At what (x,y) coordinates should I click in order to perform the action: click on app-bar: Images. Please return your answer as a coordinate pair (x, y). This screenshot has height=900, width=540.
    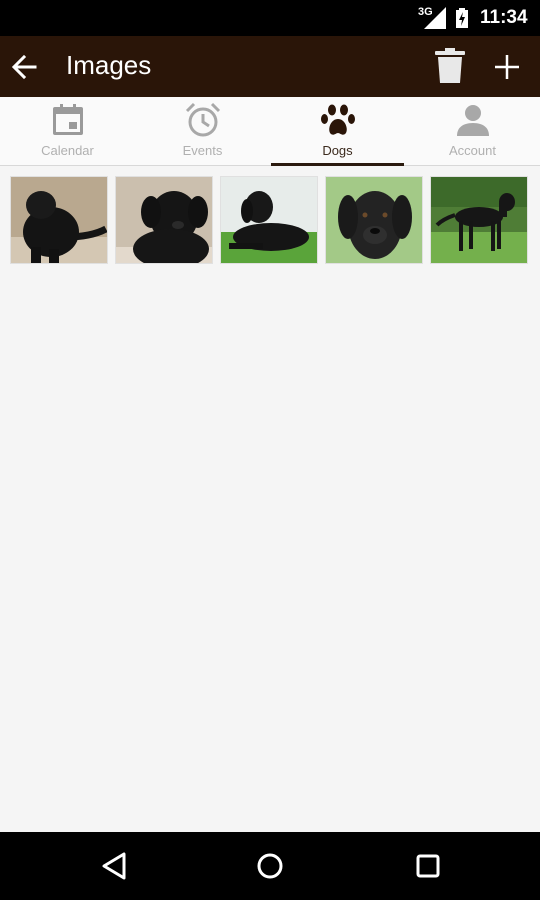
    Looking at the image, I should click on (270, 66).